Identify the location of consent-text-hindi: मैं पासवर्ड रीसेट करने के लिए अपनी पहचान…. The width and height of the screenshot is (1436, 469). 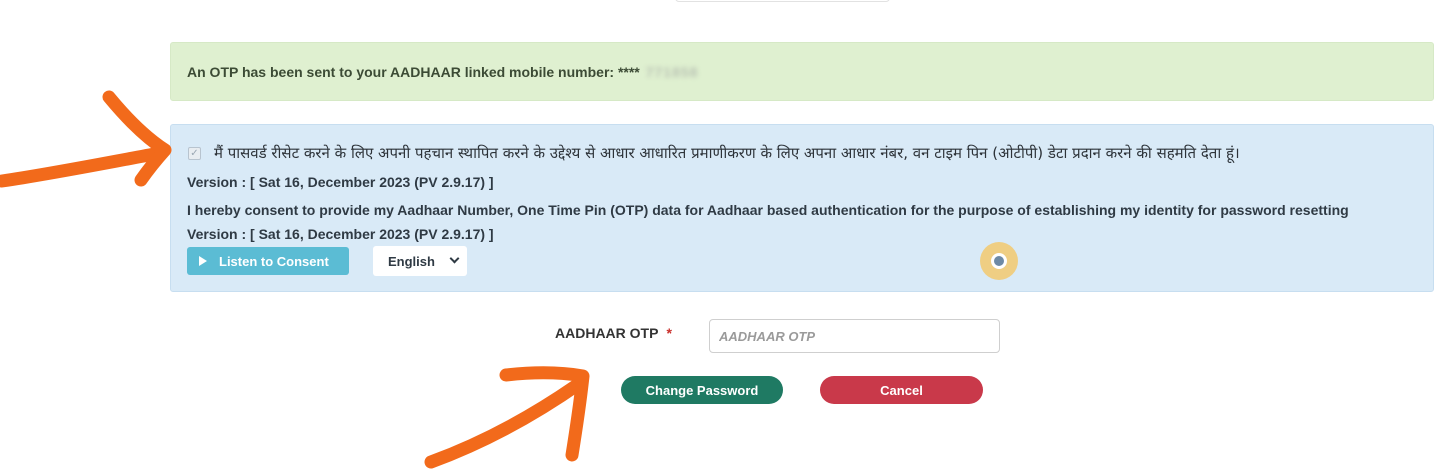
(727, 153).